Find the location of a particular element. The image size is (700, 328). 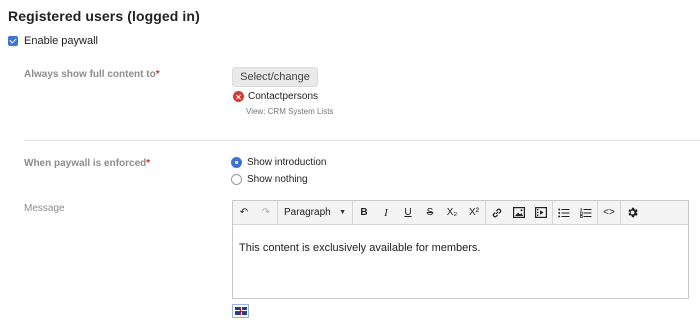

always-show-label: Always show full content to* is located at coordinates (92, 74).